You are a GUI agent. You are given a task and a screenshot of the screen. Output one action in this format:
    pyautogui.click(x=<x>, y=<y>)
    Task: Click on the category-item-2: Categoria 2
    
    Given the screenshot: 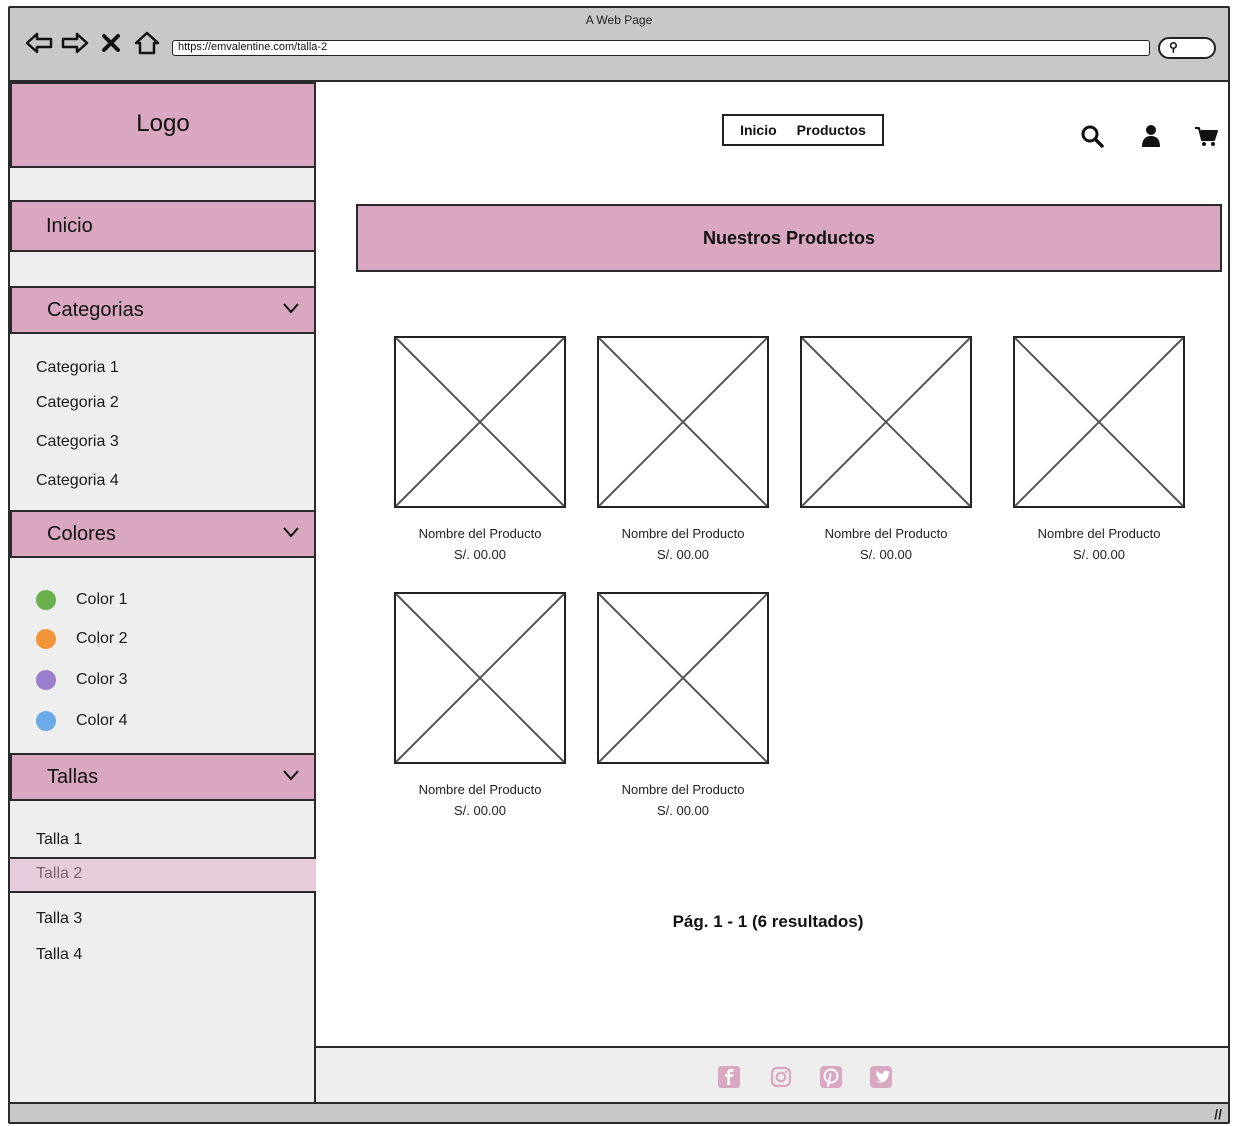 What is the action you would take?
    pyautogui.click(x=77, y=403)
    